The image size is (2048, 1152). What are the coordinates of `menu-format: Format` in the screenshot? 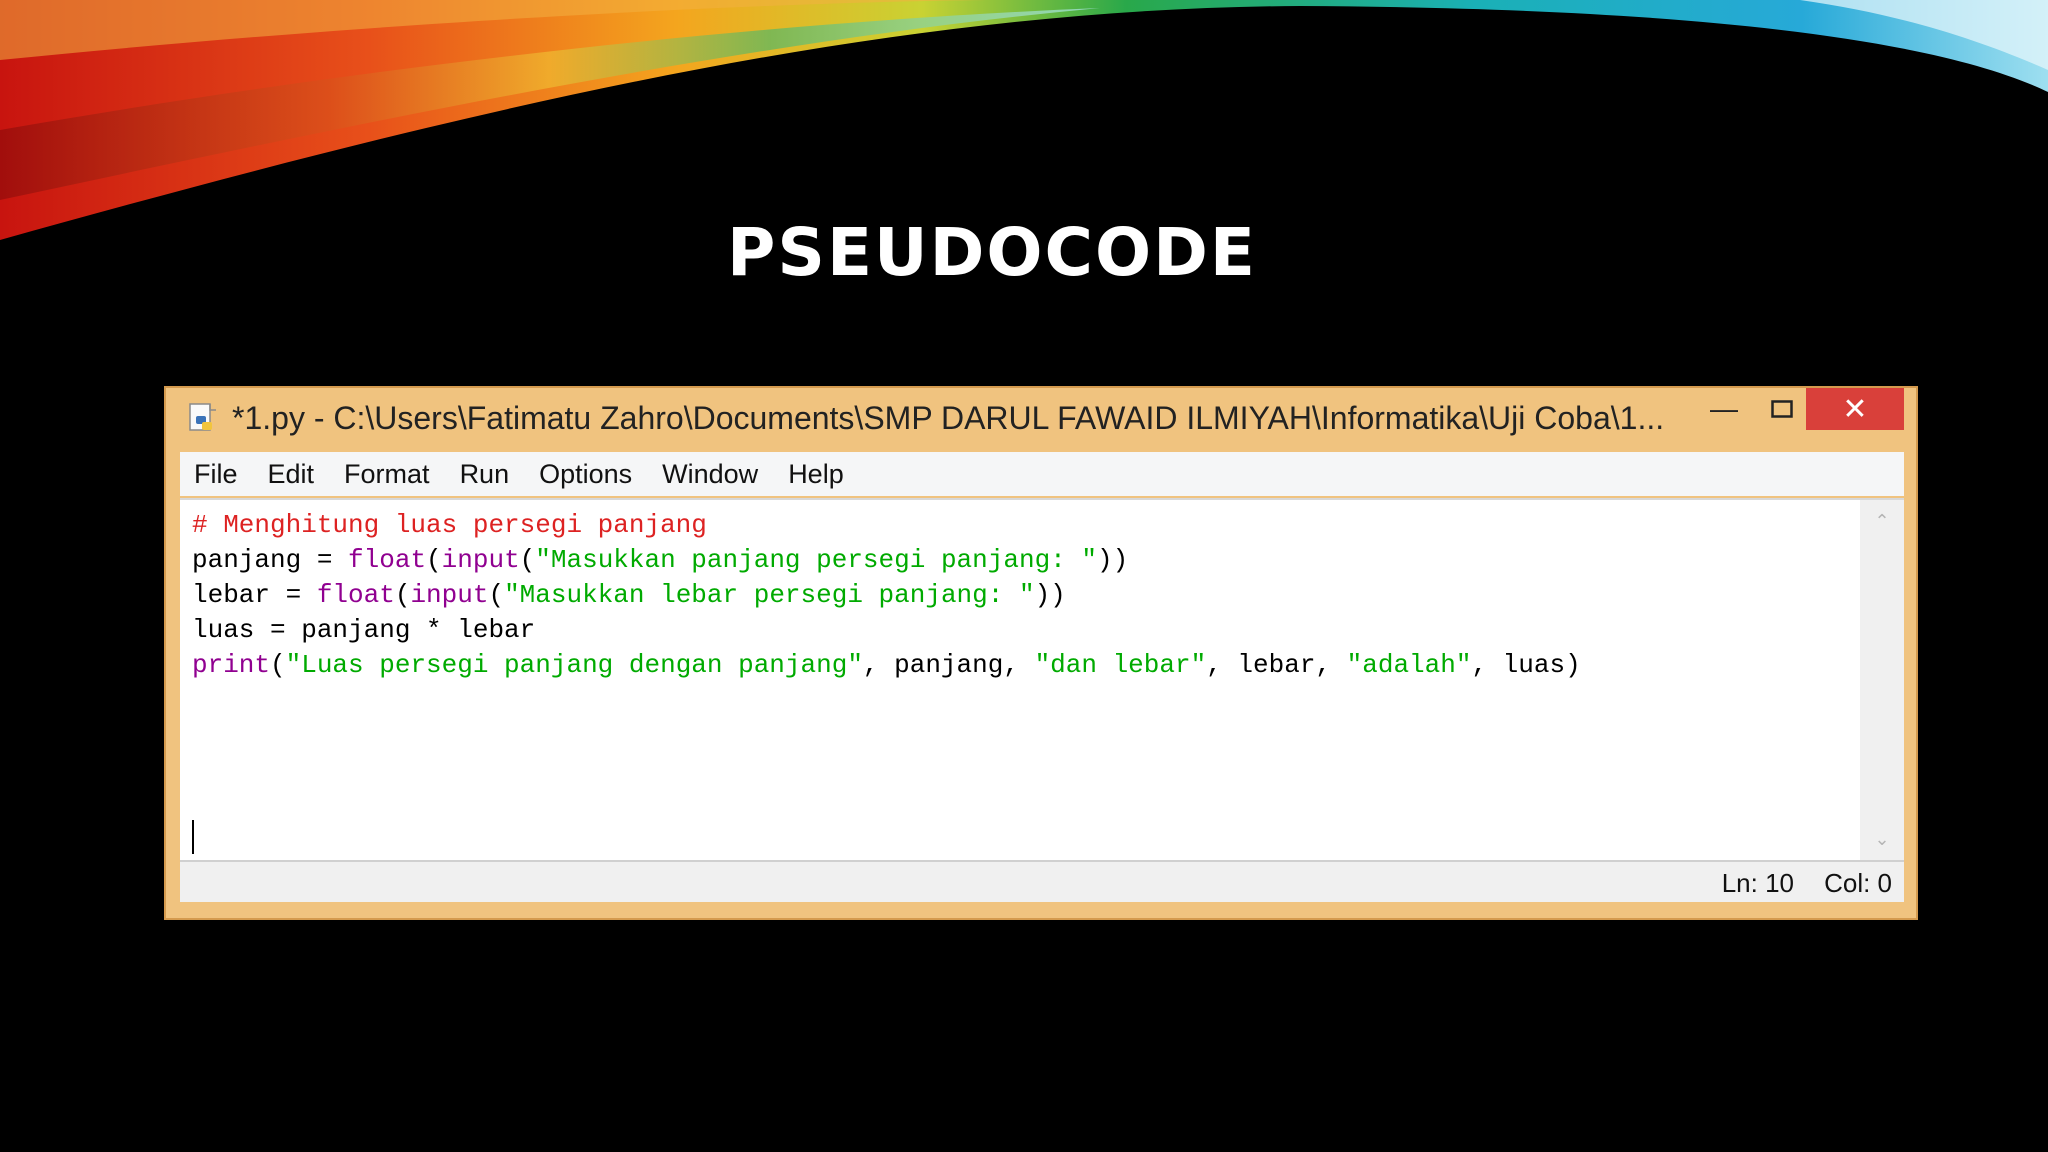 It's located at (387, 474).